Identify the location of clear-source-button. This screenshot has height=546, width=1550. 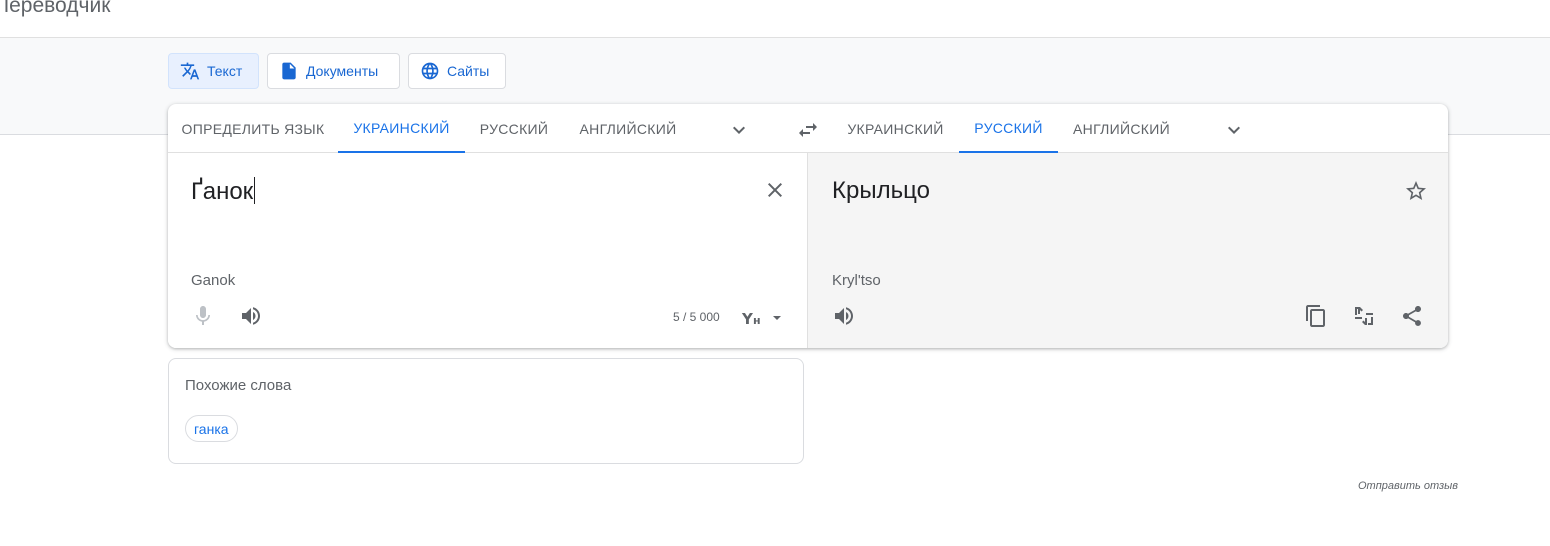
(775, 190).